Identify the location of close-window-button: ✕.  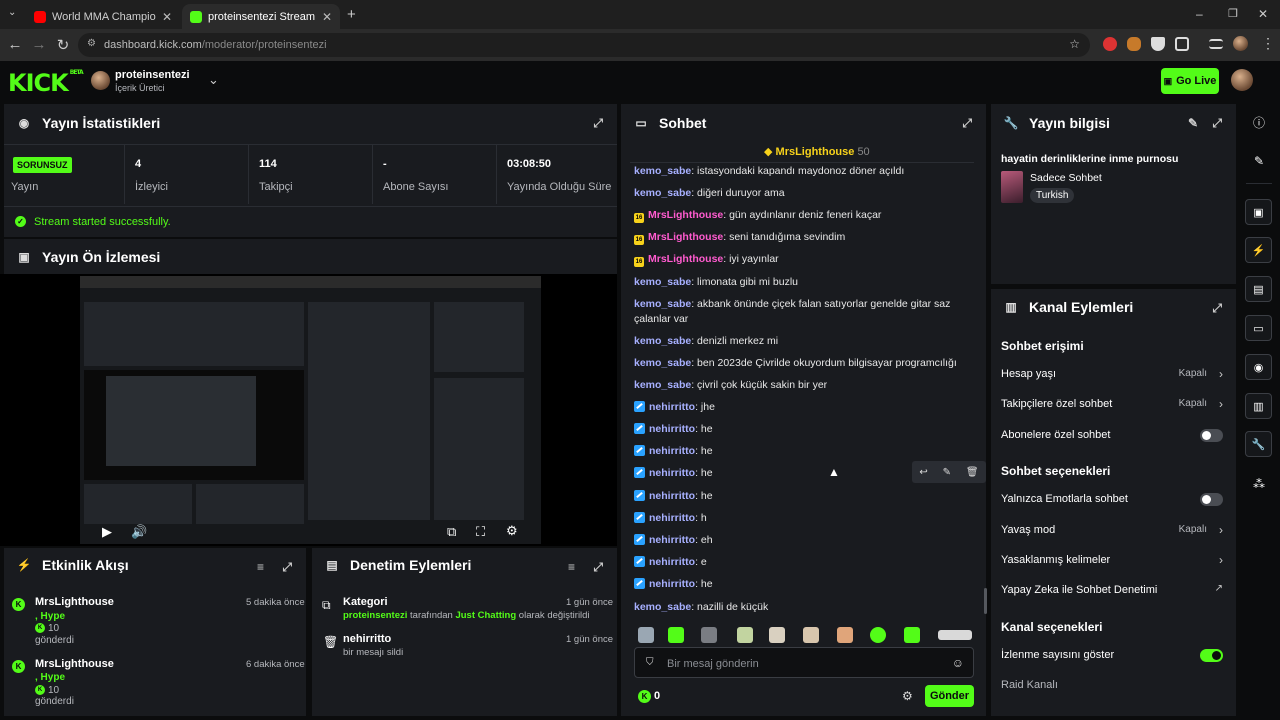
(1263, 14).